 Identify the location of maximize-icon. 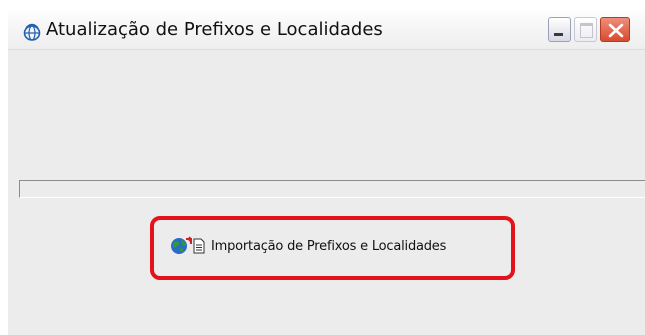
(586, 30).